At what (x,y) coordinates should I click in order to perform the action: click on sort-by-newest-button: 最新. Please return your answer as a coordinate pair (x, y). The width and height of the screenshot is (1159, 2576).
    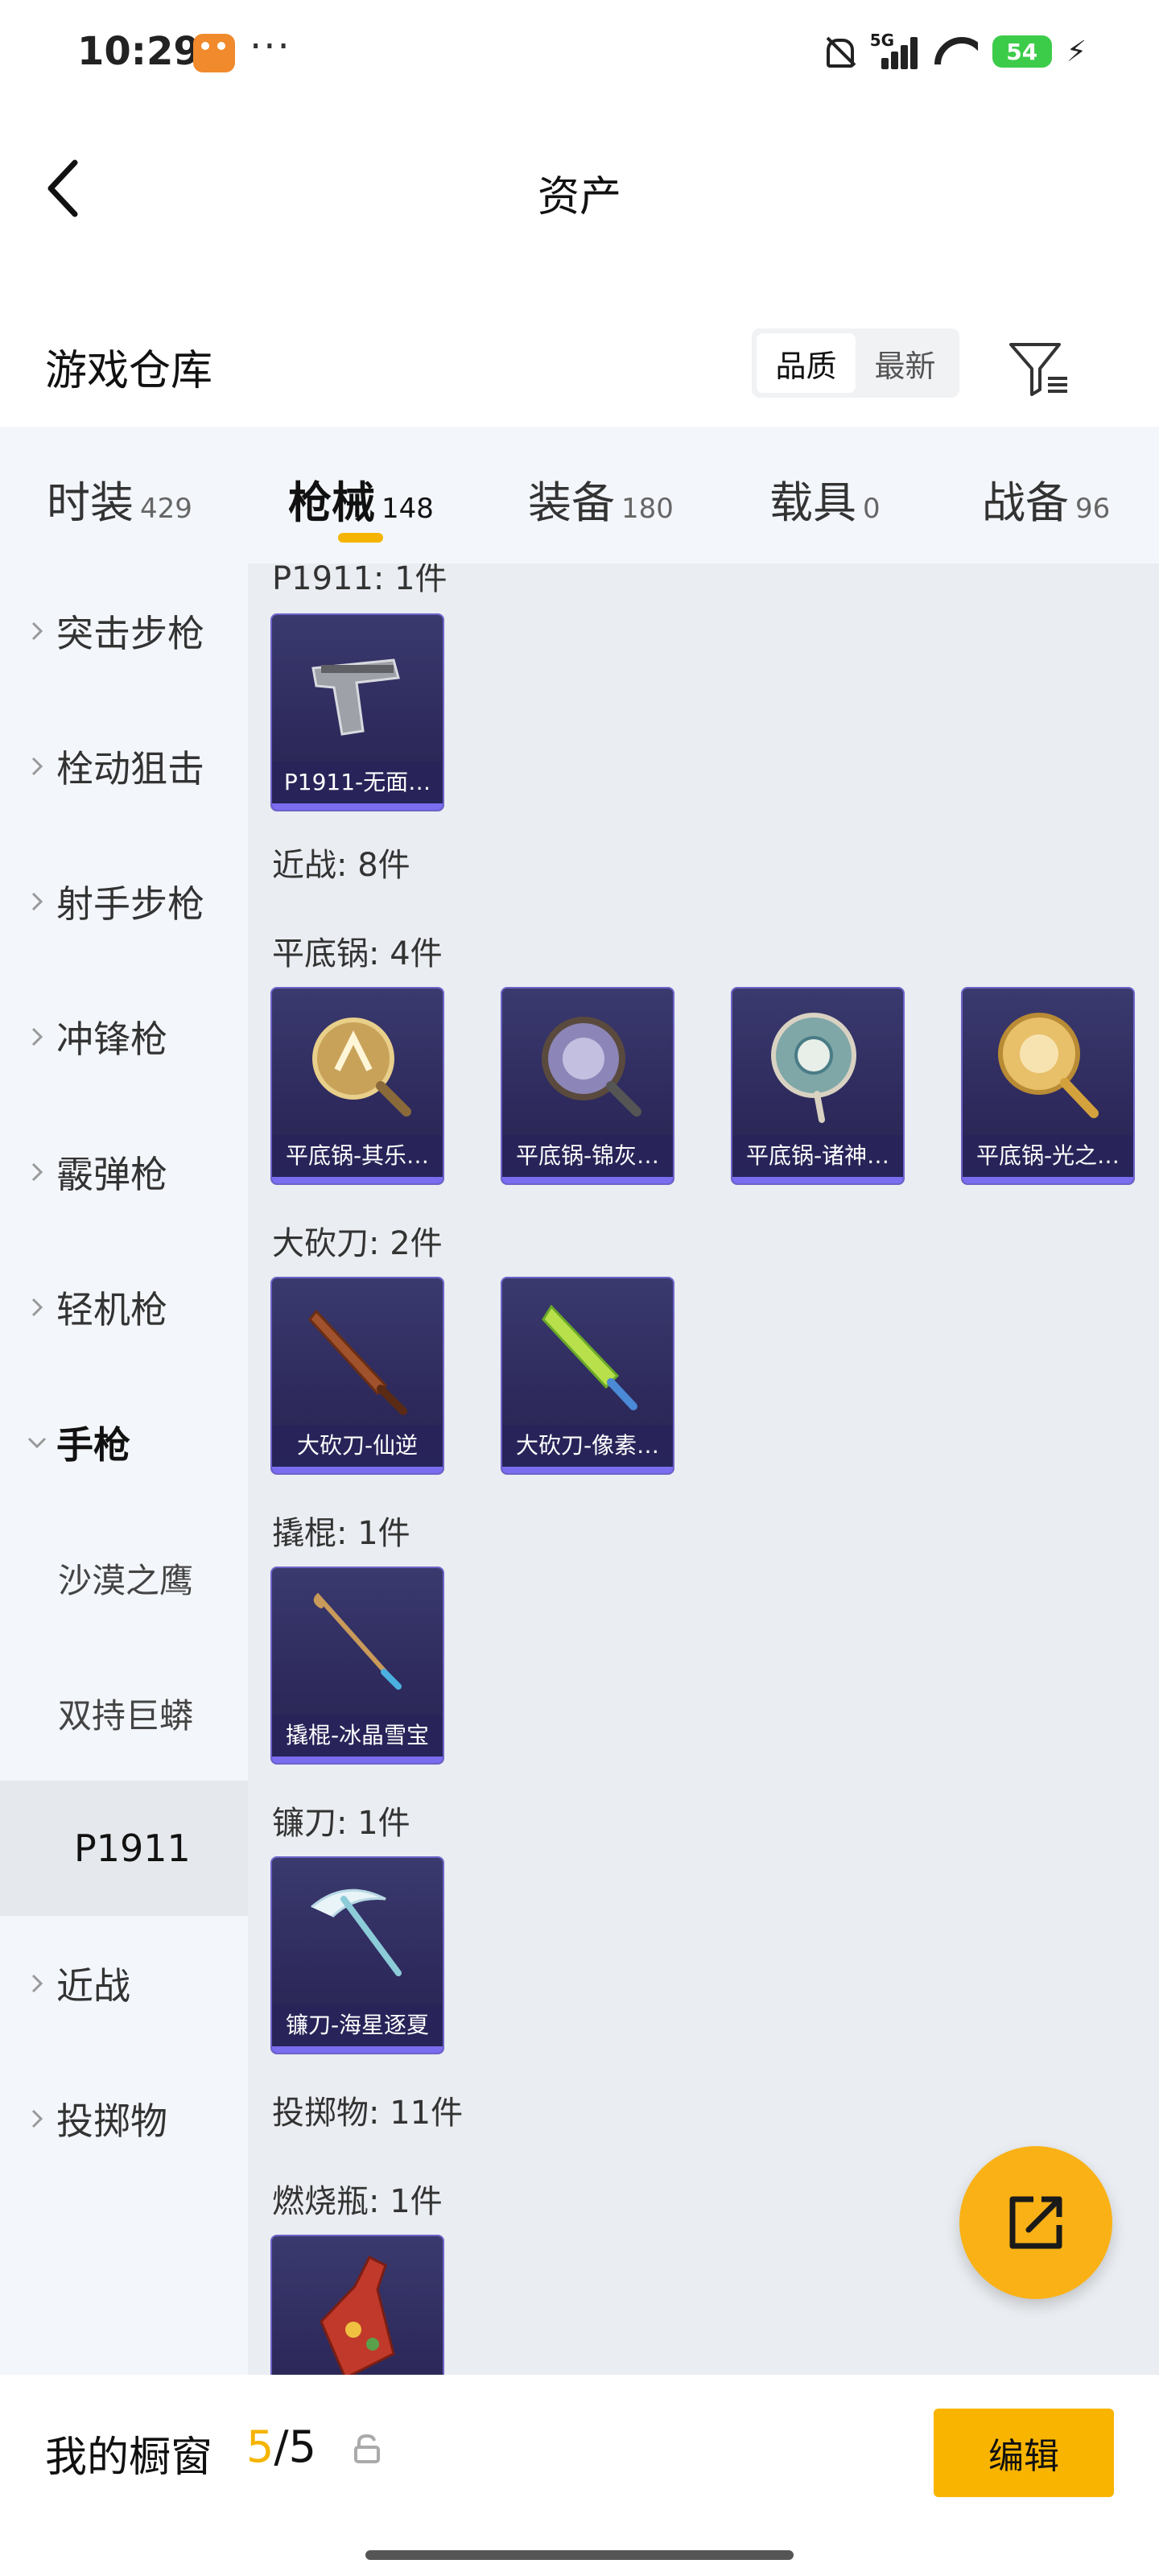
    Looking at the image, I should click on (905, 363).